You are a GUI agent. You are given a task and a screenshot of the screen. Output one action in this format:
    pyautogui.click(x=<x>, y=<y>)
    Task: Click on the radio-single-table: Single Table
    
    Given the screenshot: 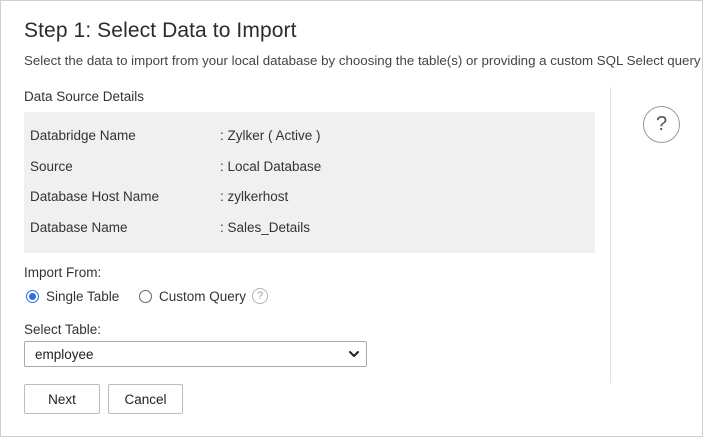 What is the action you would take?
    pyautogui.click(x=72, y=296)
    